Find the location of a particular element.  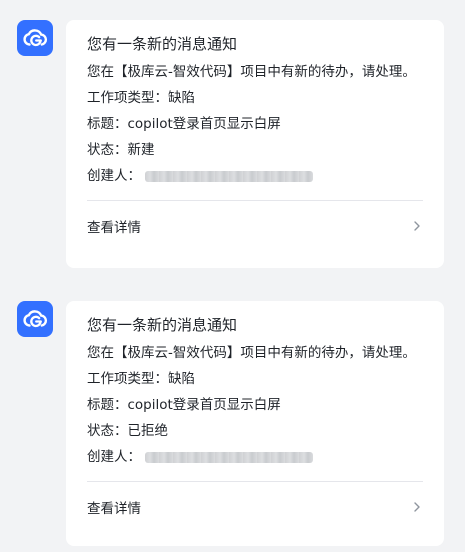

field-status: 状态：已拒绝 is located at coordinates (127, 431).